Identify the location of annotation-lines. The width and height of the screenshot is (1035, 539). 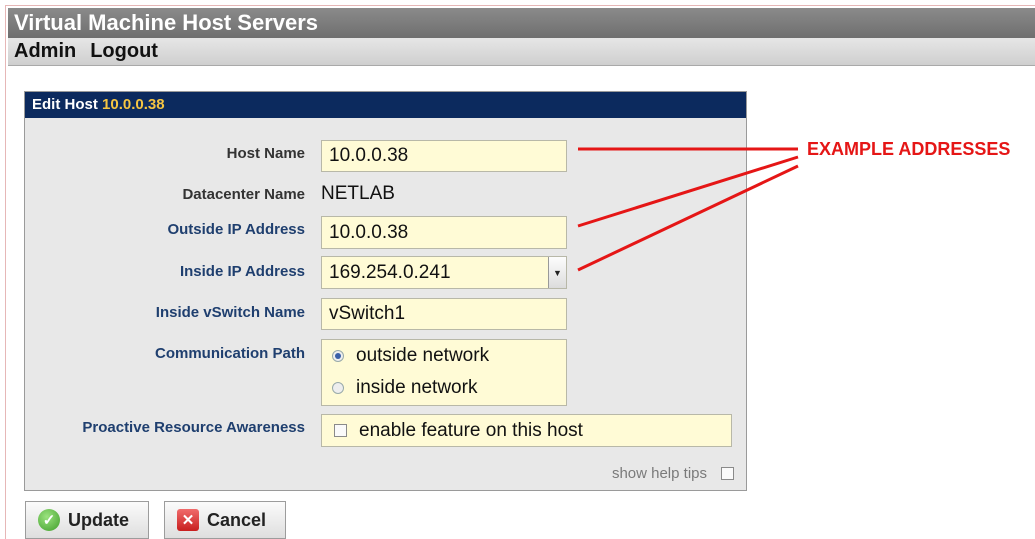
(688, 209).